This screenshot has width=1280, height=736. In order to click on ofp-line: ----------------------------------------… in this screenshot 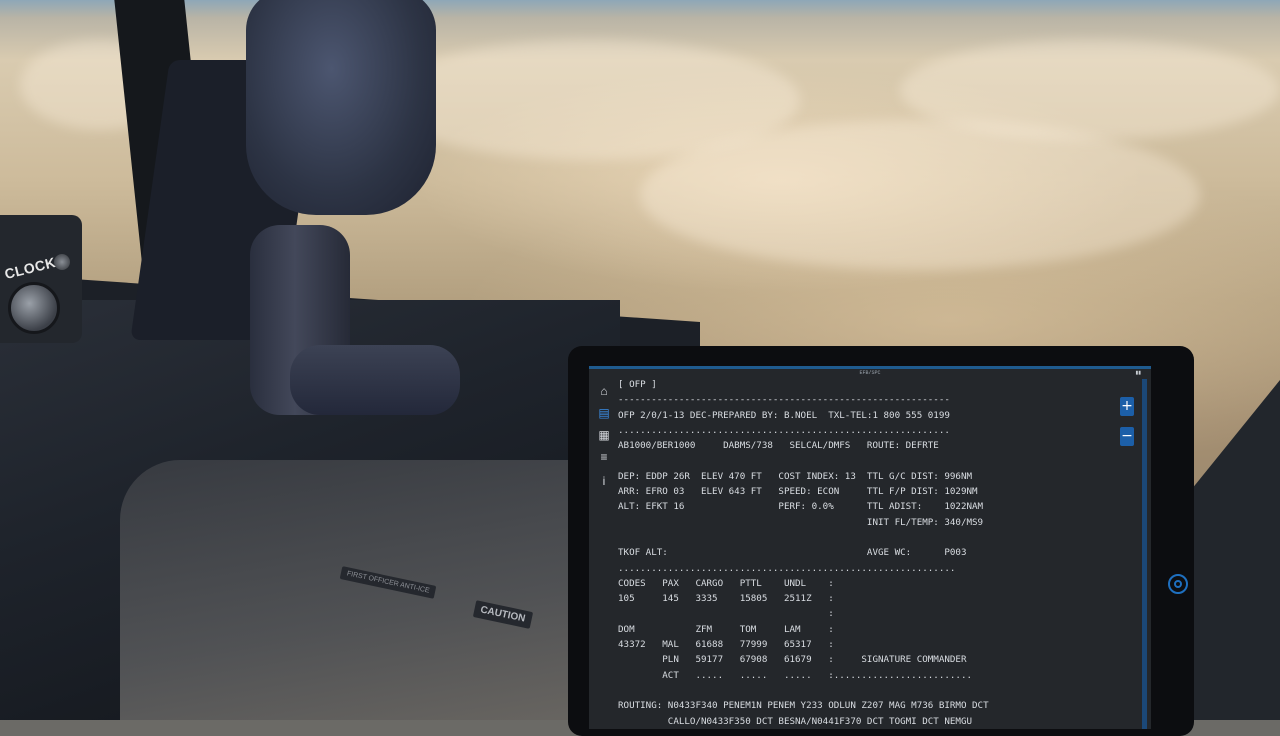, I will do `click(784, 400)`.